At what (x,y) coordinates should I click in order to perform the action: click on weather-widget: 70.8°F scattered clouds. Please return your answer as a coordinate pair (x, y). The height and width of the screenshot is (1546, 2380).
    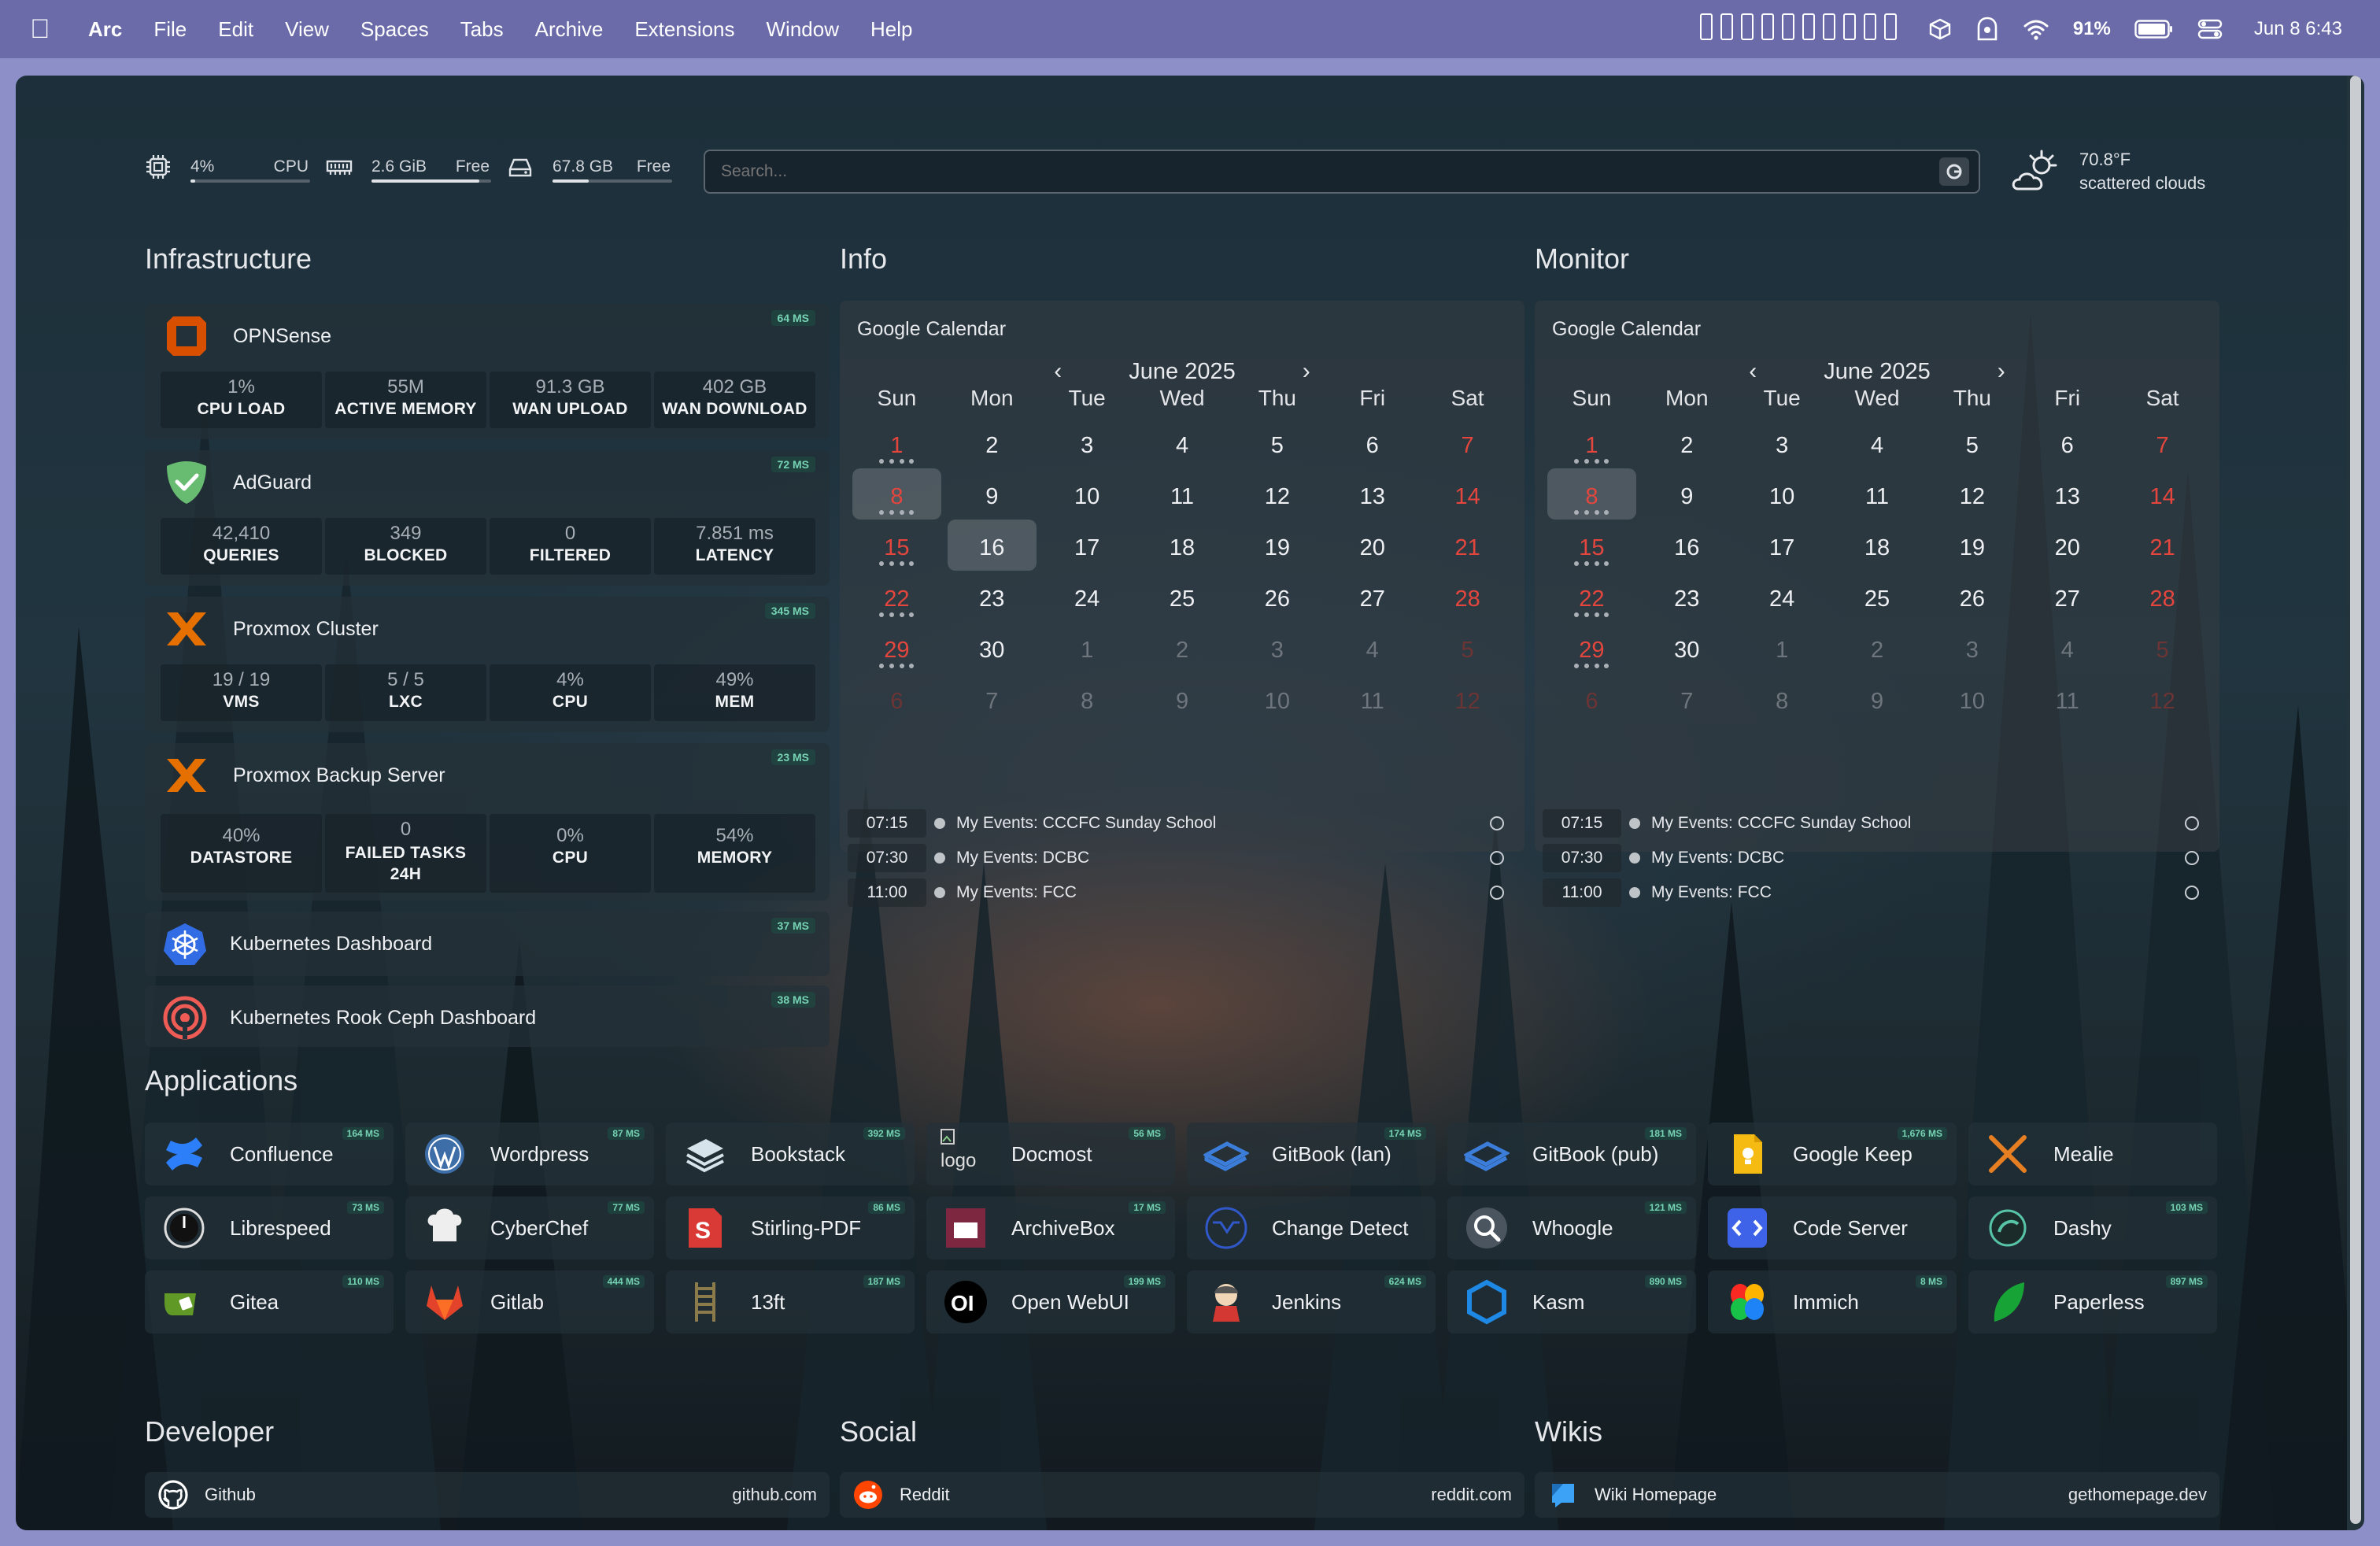
    Looking at the image, I should click on (2107, 171).